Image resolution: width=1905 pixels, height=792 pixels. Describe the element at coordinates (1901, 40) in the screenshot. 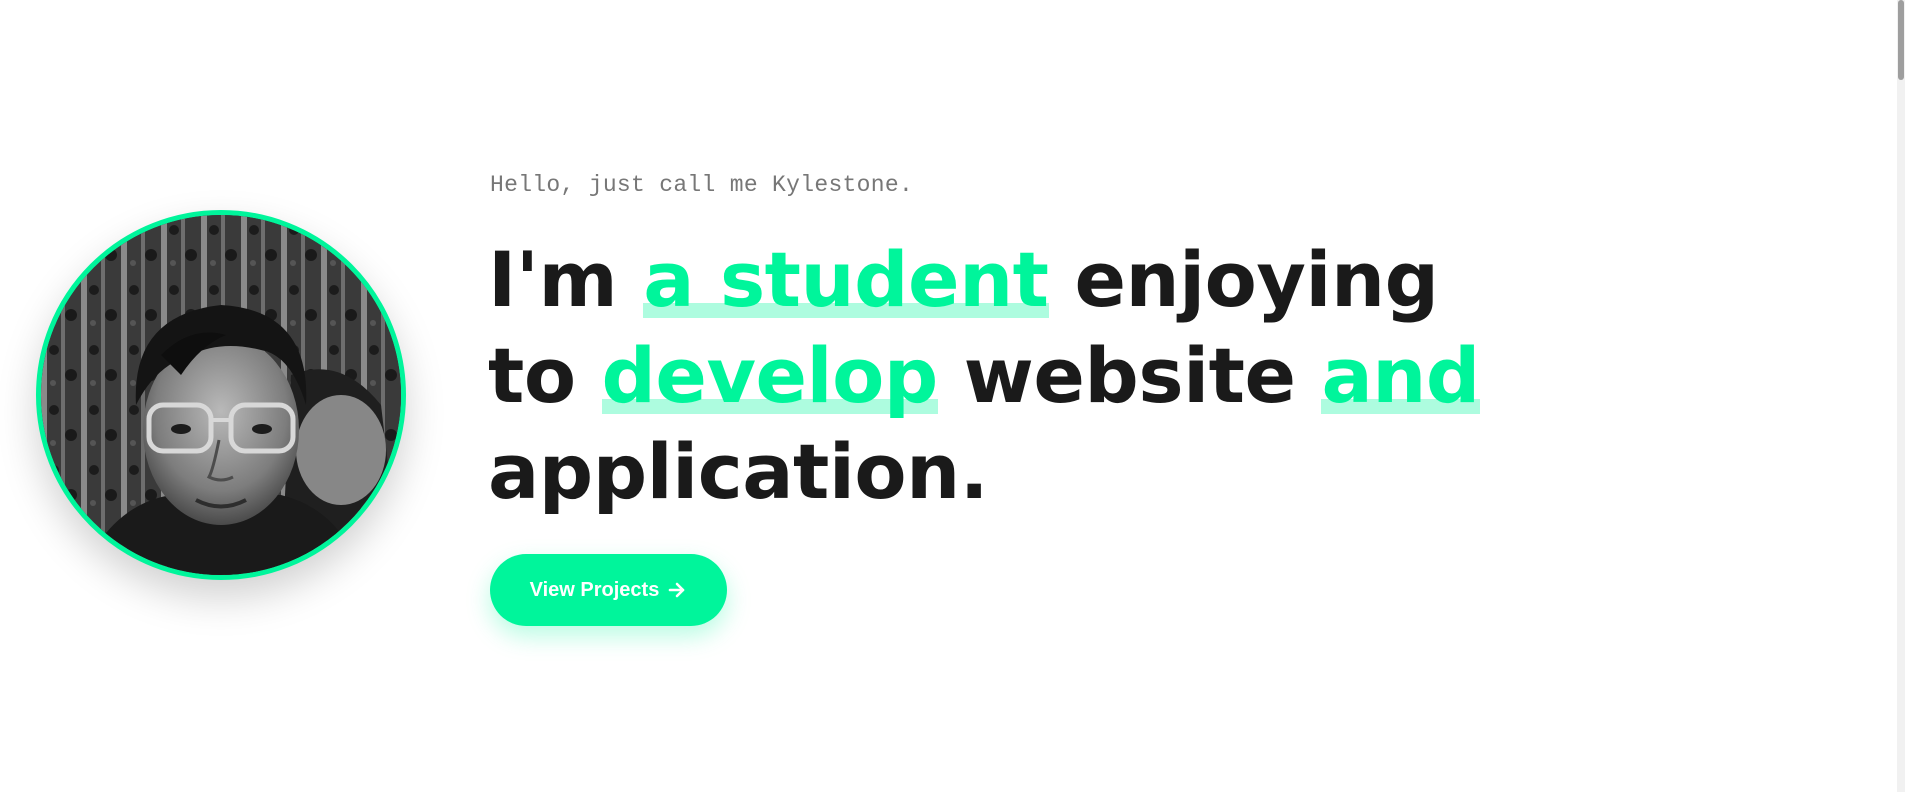

I see `scrollbar-thumb` at that location.